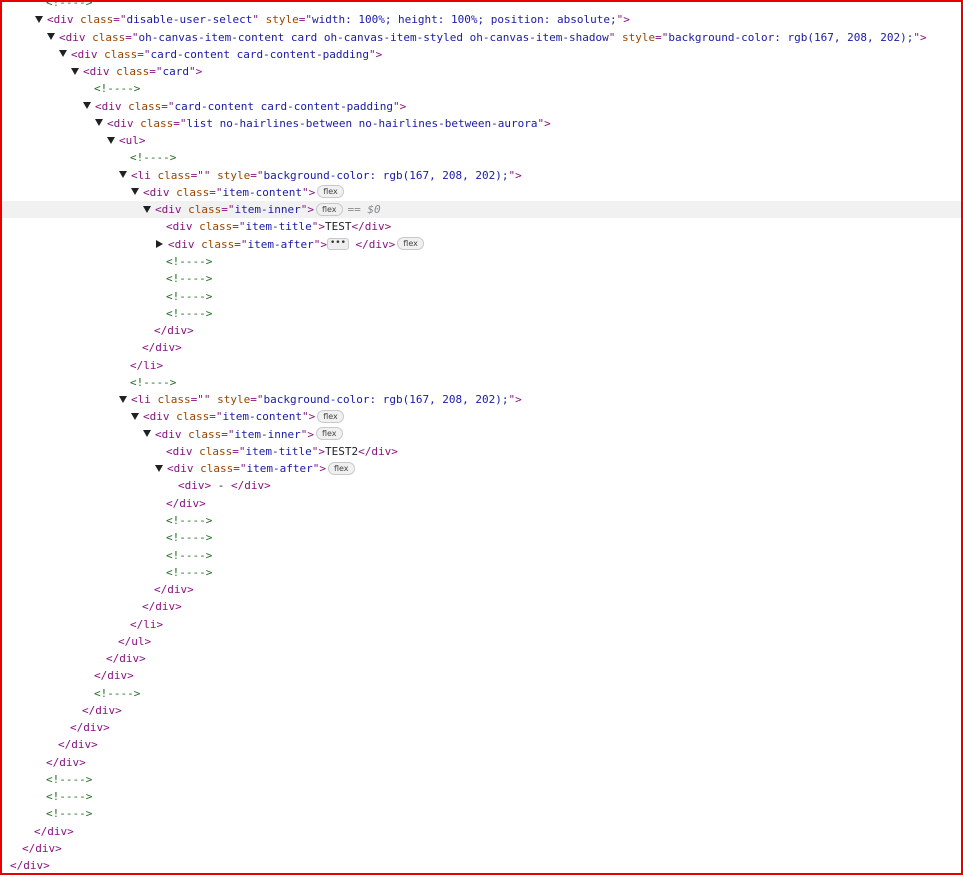 The width and height of the screenshot is (963, 875). I want to click on attribute-value: item-content, so click(262, 416).